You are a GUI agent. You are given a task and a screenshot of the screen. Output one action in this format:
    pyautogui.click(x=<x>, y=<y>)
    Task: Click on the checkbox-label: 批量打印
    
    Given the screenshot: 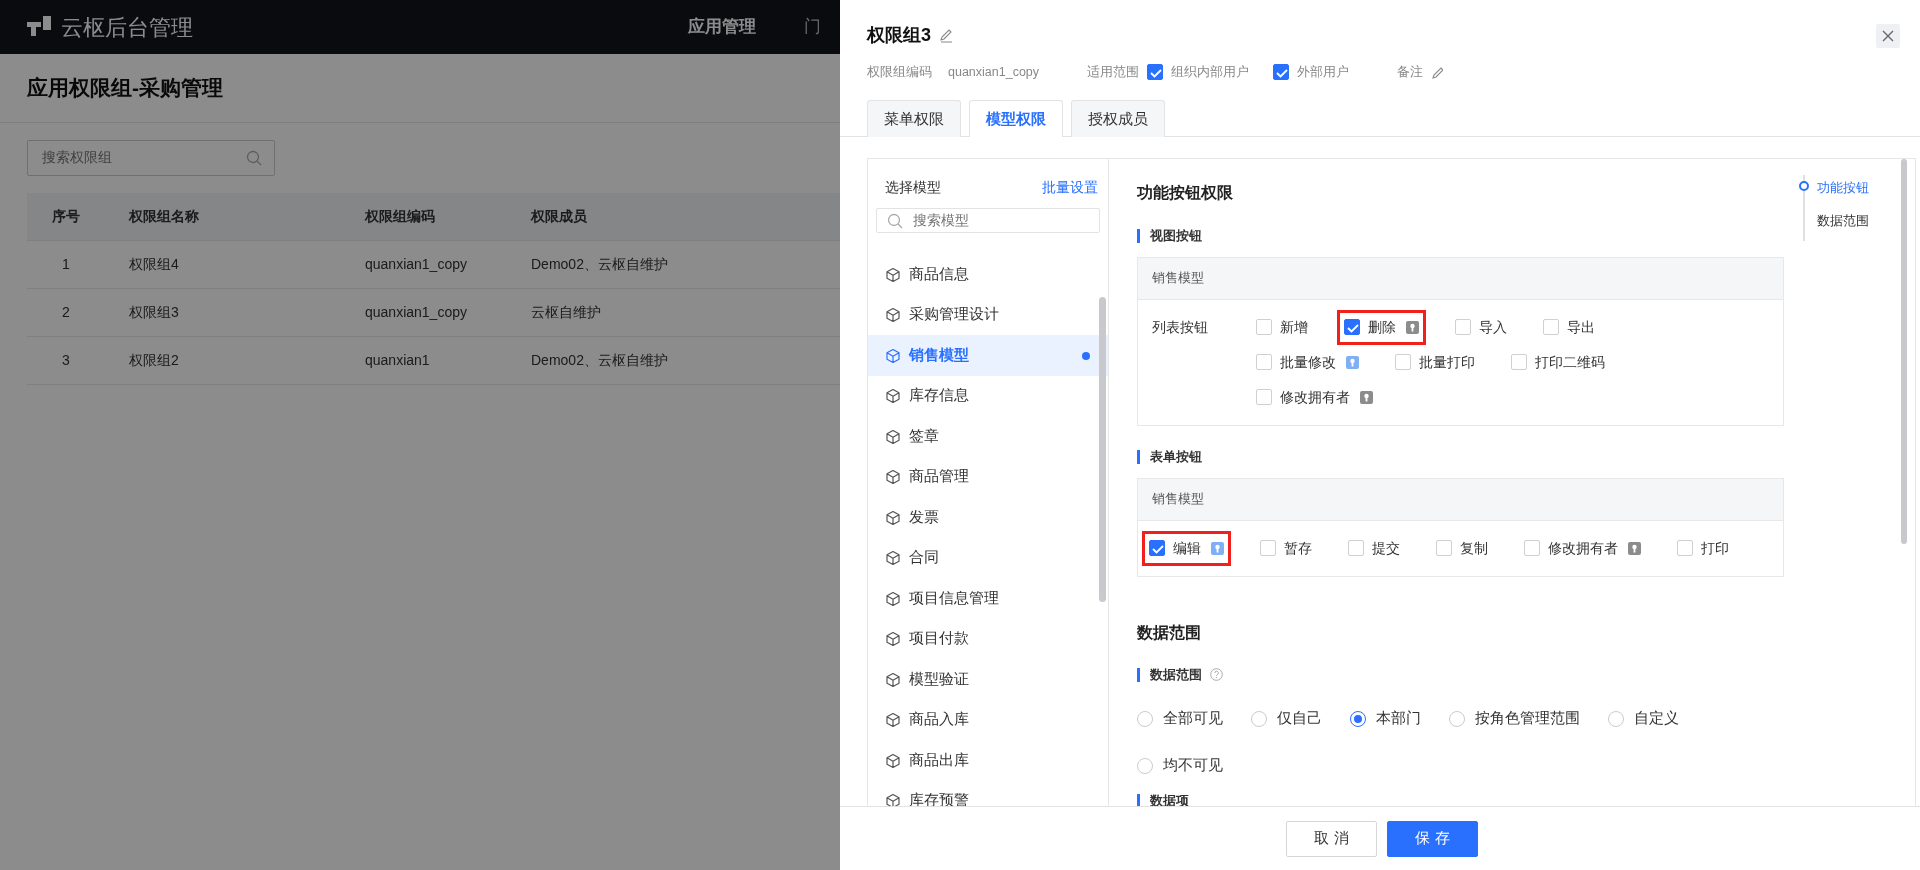 What is the action you would take?
    pyautogui.click(x=1447, y=362)
    